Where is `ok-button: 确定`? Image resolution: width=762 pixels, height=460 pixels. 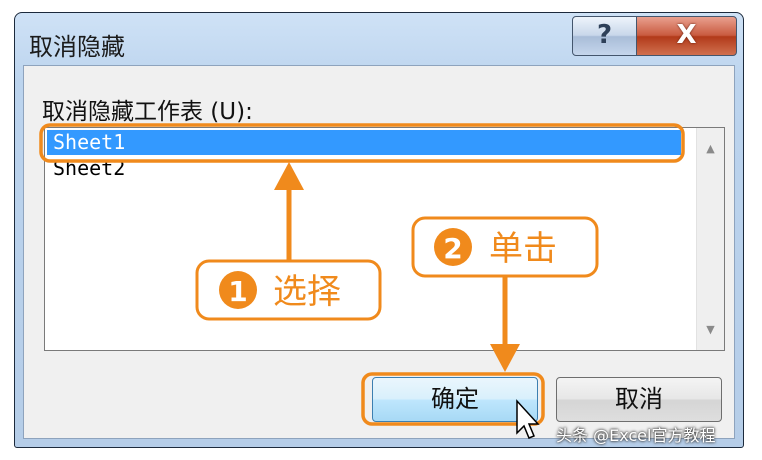
ok-button: 确定 is located at coordinates (455, 399).